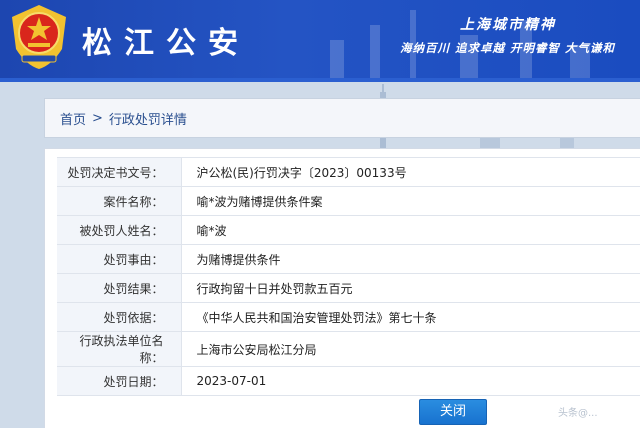 This screenshot has height=428, width=640. What do you see at coordinates (410, 172) in the screenshot?
I see `detail-value: 沪公松(民)行罚决字〔2023〕00133号` at bounding box center [410, 172].